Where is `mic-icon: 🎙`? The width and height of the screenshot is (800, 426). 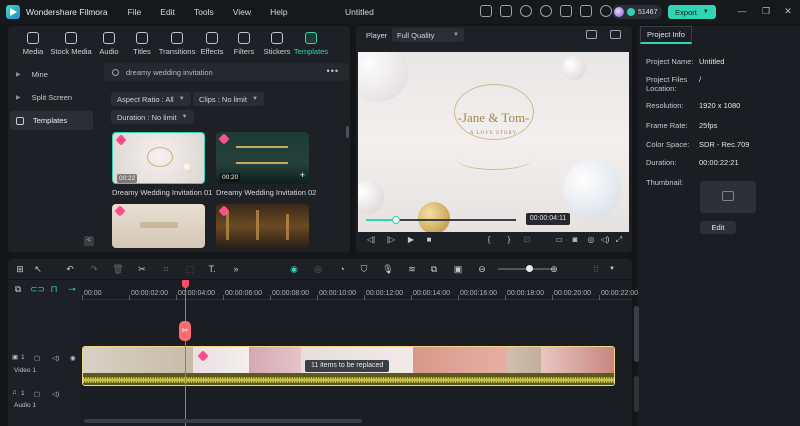 mic-icon: 🎙 is located at coordinates (388, 269).